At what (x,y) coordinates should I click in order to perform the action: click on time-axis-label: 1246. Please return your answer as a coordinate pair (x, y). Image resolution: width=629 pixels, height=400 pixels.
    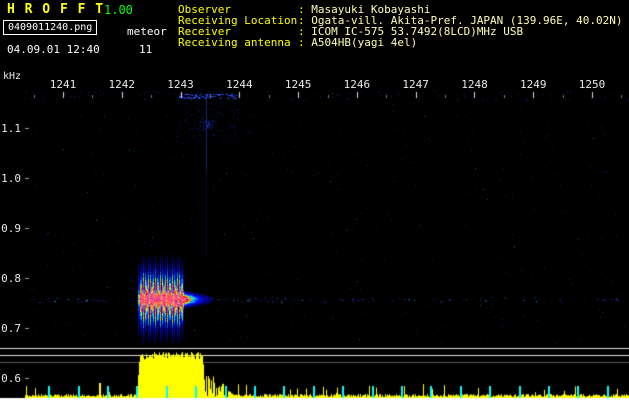
    Looking at the image, I should click on (357, 84).